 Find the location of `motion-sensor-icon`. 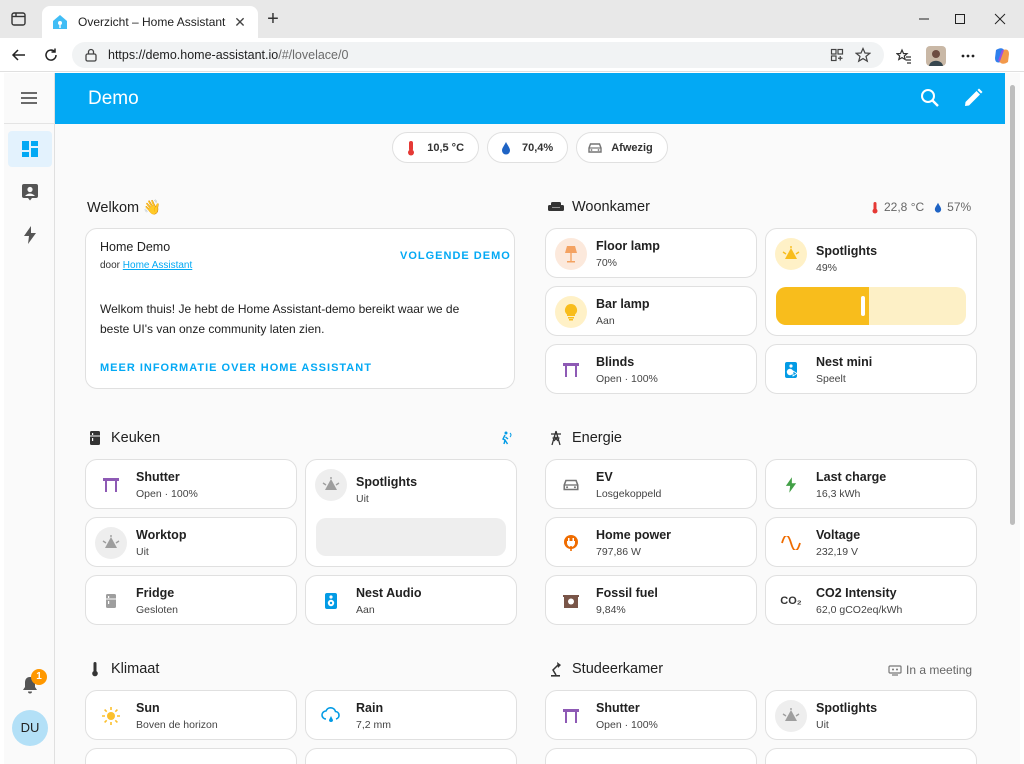

motion-sensor-icon is located at coordinates (506, 438).